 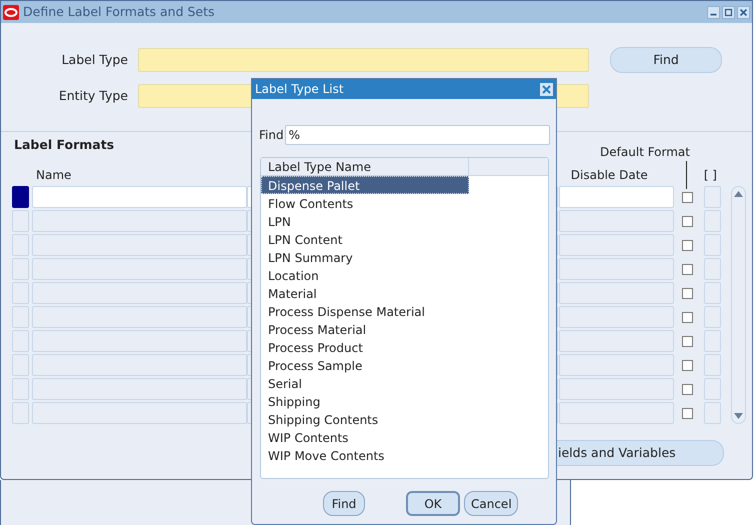 What do you see at coordinates (609, 175) in the screenshot?
I see `column-header: Disable Date` at bounding box center [609, 175].